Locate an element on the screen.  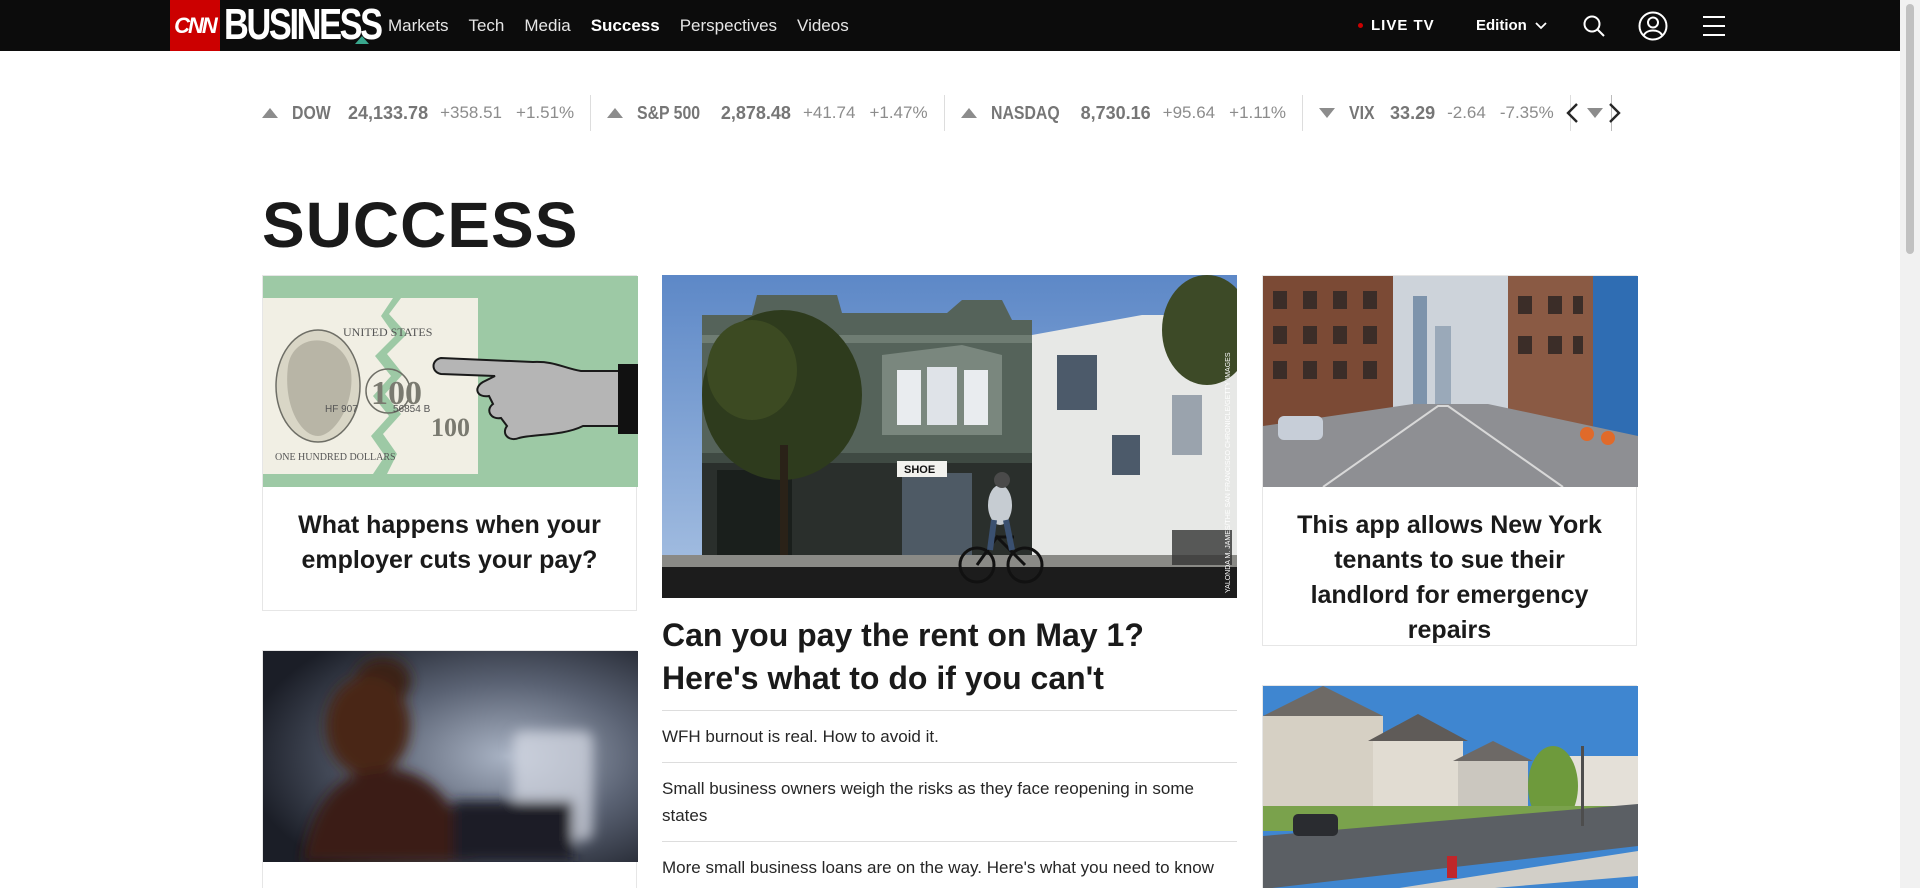
ticker-item-vix: VIX 33.29 -2.64 -7.35% is located at coordinates (1437, 113).